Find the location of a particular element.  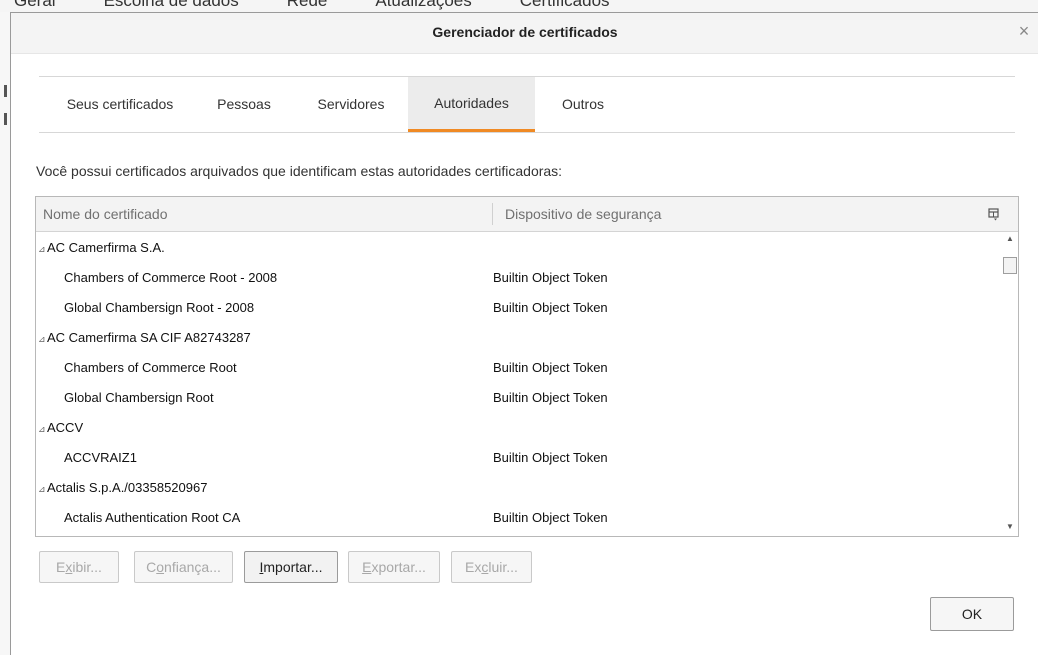

tree-group-row: ⊿AC Camerfirma S.A. is located at coordinates (516, 248).